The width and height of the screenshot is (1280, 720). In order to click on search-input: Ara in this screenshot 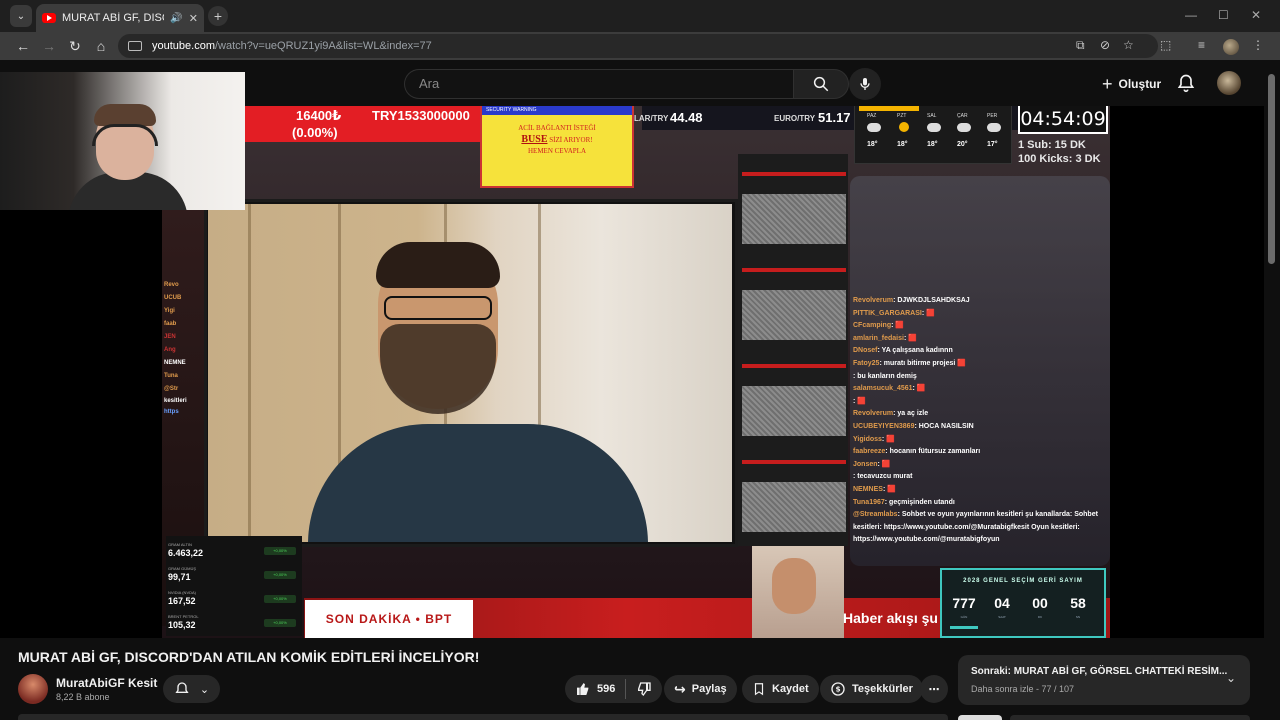, I will do `click(599, 84)`.